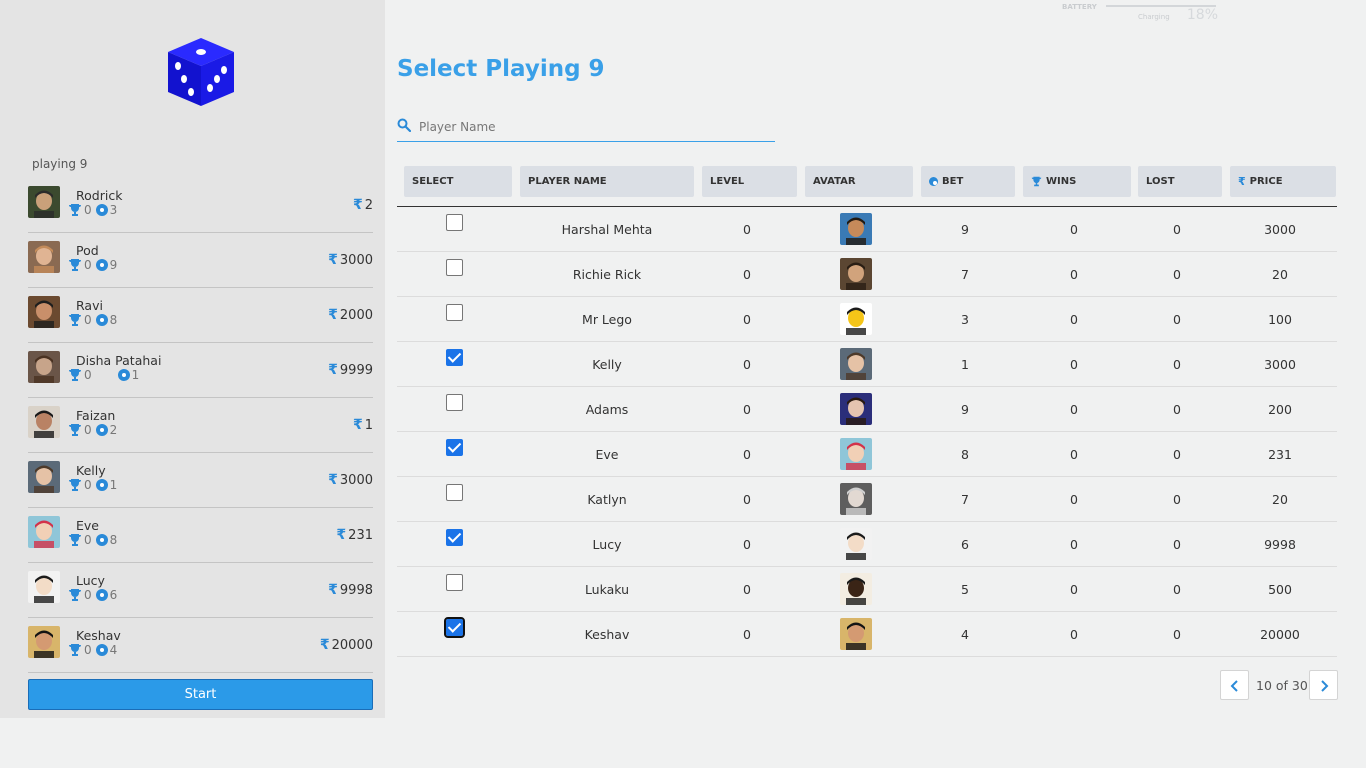  I want to click on column-header-level: LEVEL, so click(749, 181).